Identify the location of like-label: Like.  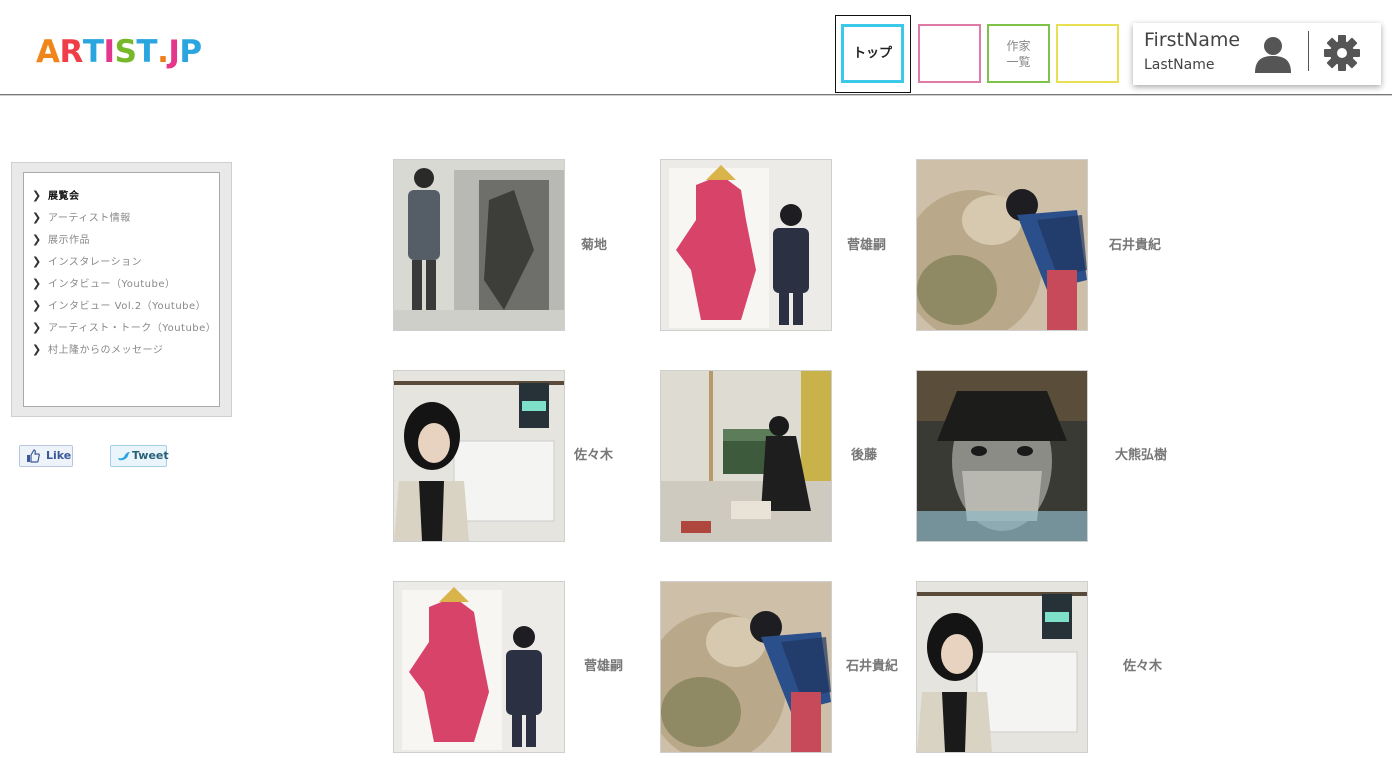
(59, 455).